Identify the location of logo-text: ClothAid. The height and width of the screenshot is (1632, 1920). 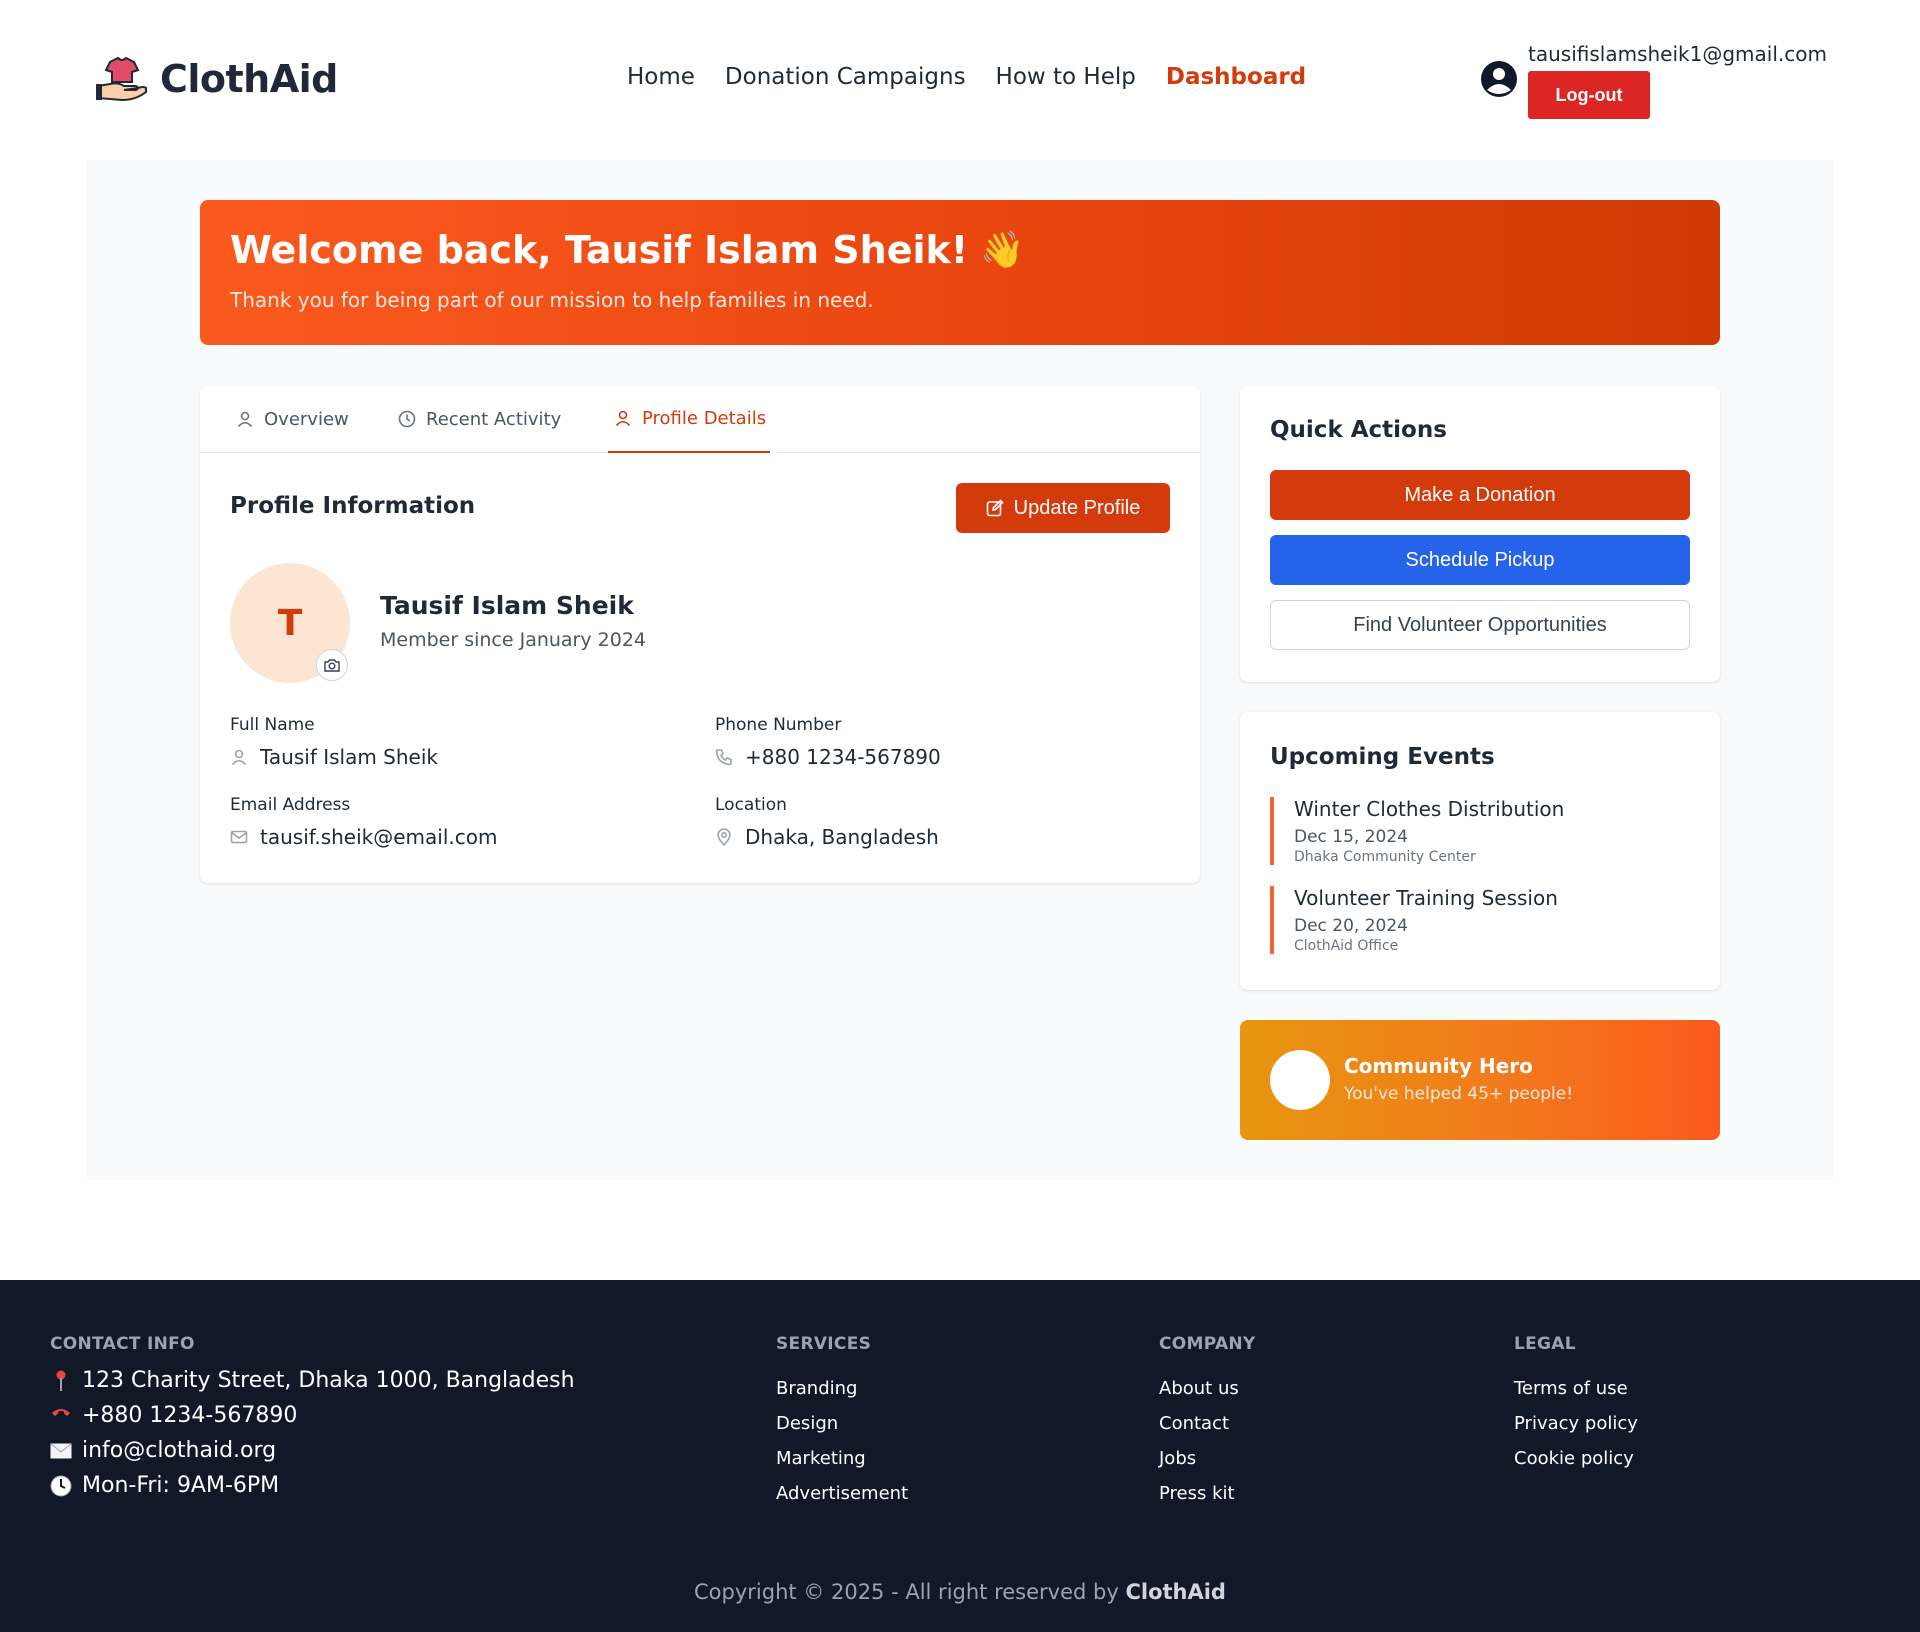
(249, 79).